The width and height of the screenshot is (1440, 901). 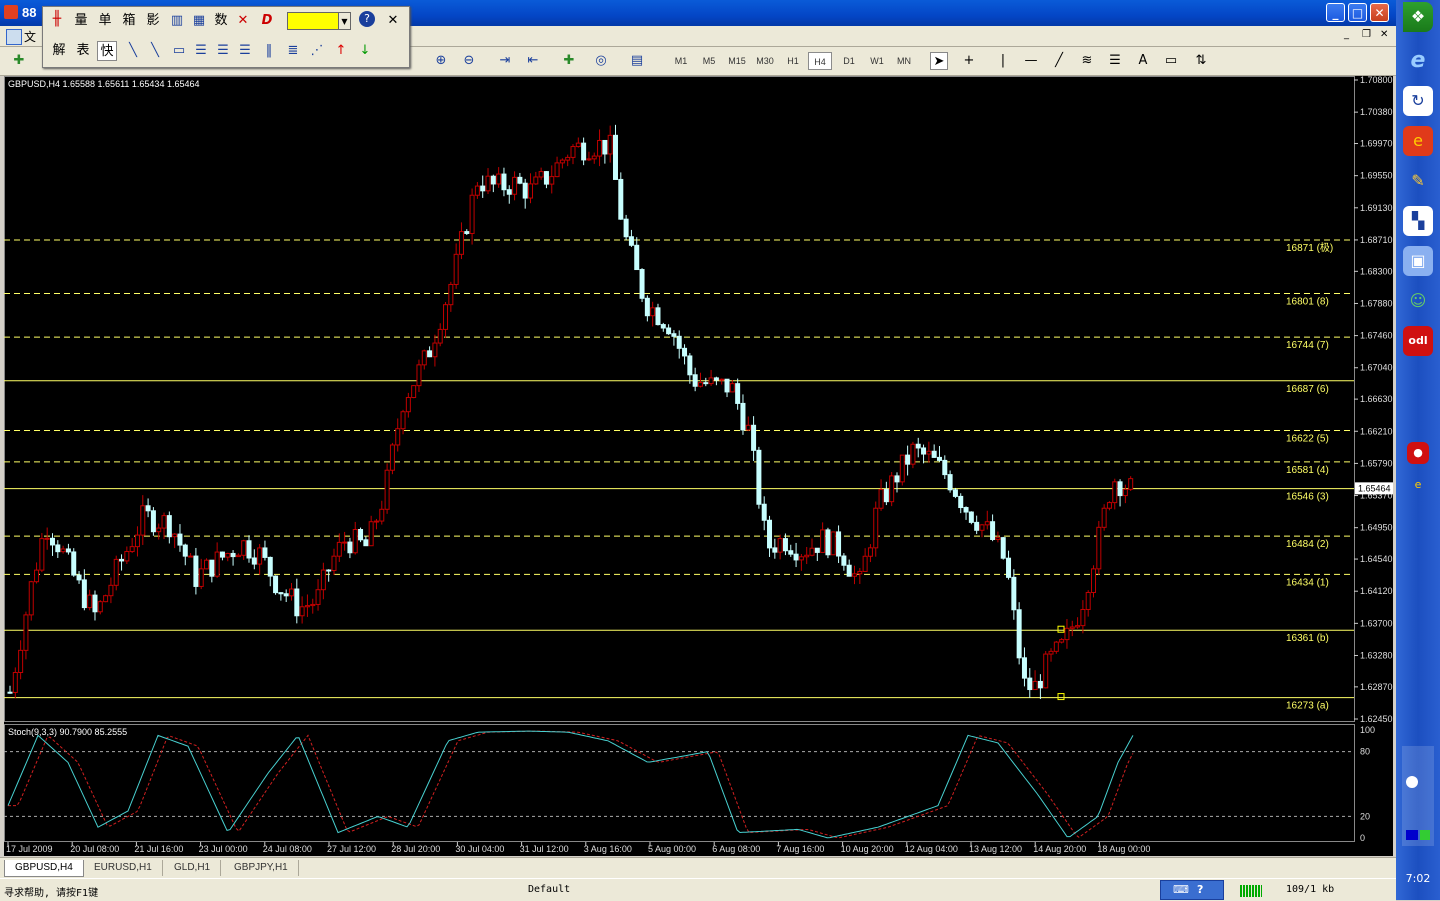 What do you see at coordinates (681, 61) in the screenshot?
I see `timeframe-m1: M1` at bounding box center [681, 61].